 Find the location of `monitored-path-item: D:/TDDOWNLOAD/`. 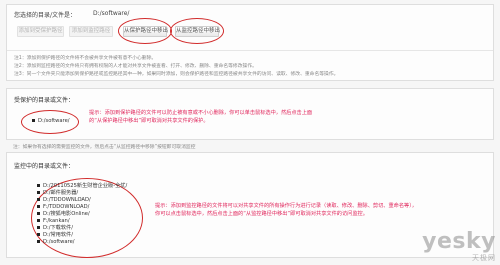

monitored-path-item: D:/TDDOWNLOAD/ is located at coordinates (64, 200).